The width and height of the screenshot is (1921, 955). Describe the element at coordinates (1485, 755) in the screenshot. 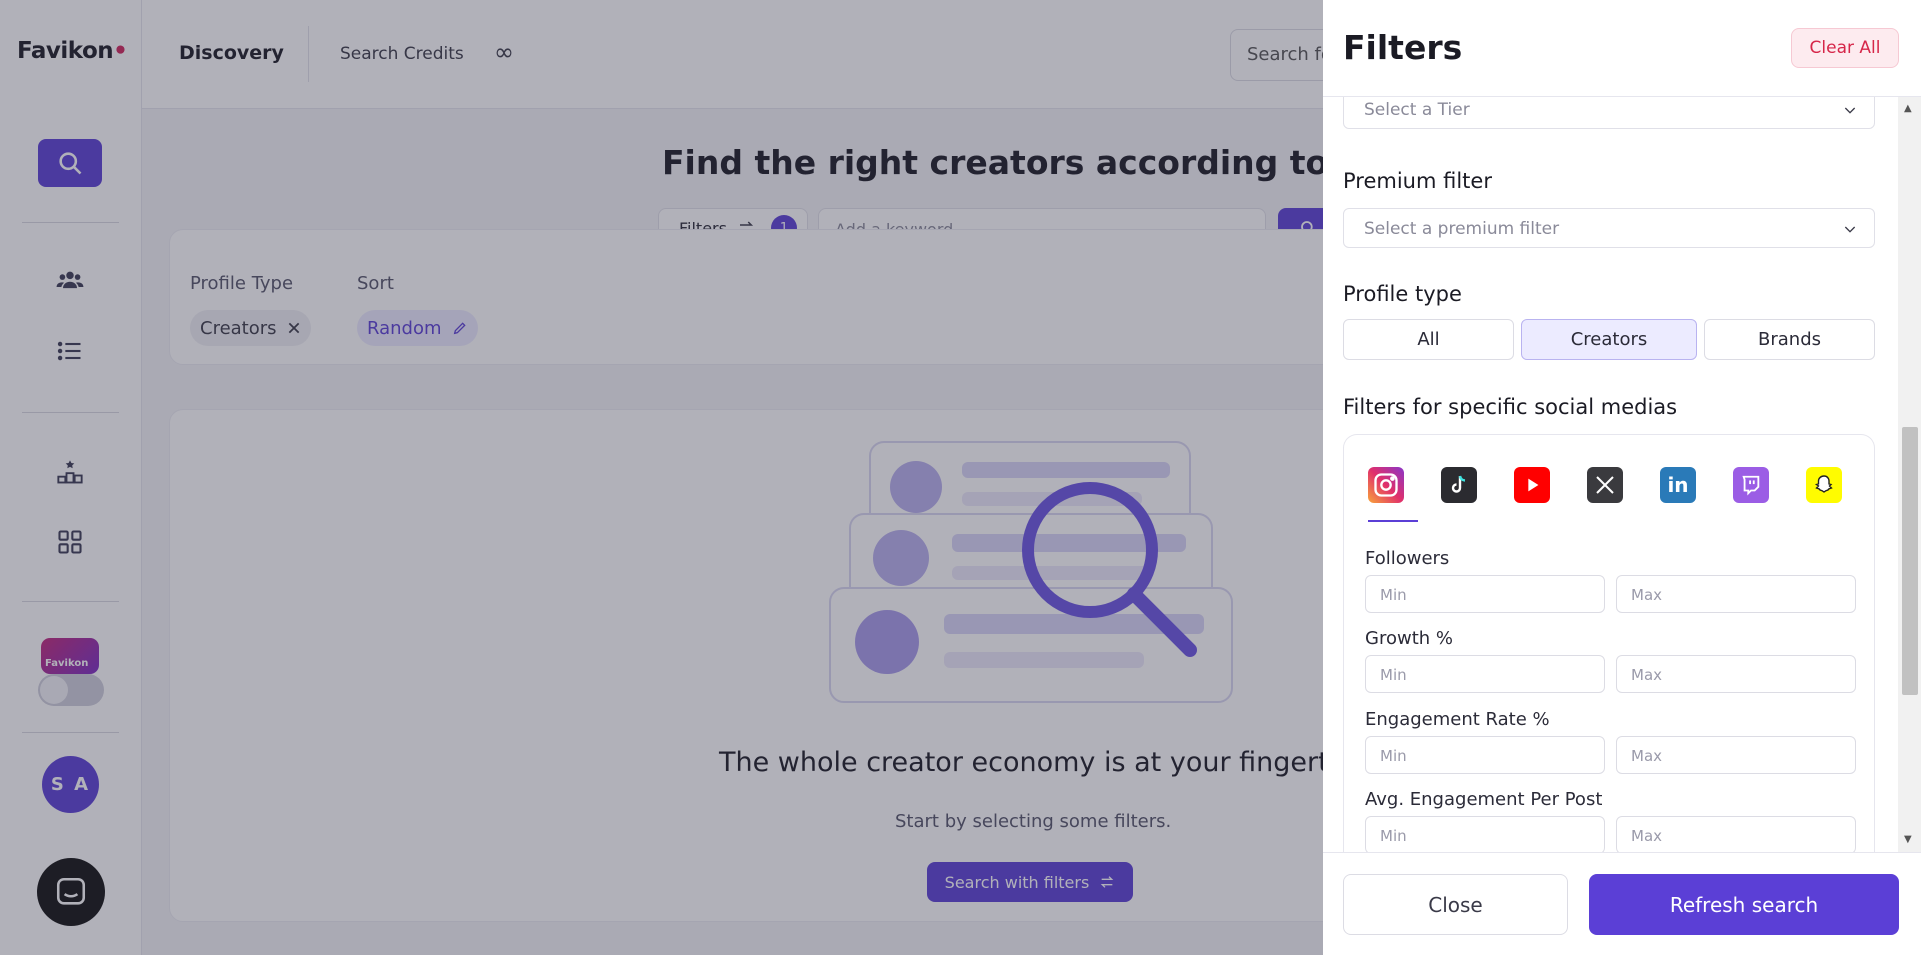

I see `engagement-rate-min-input: Min` at that location.